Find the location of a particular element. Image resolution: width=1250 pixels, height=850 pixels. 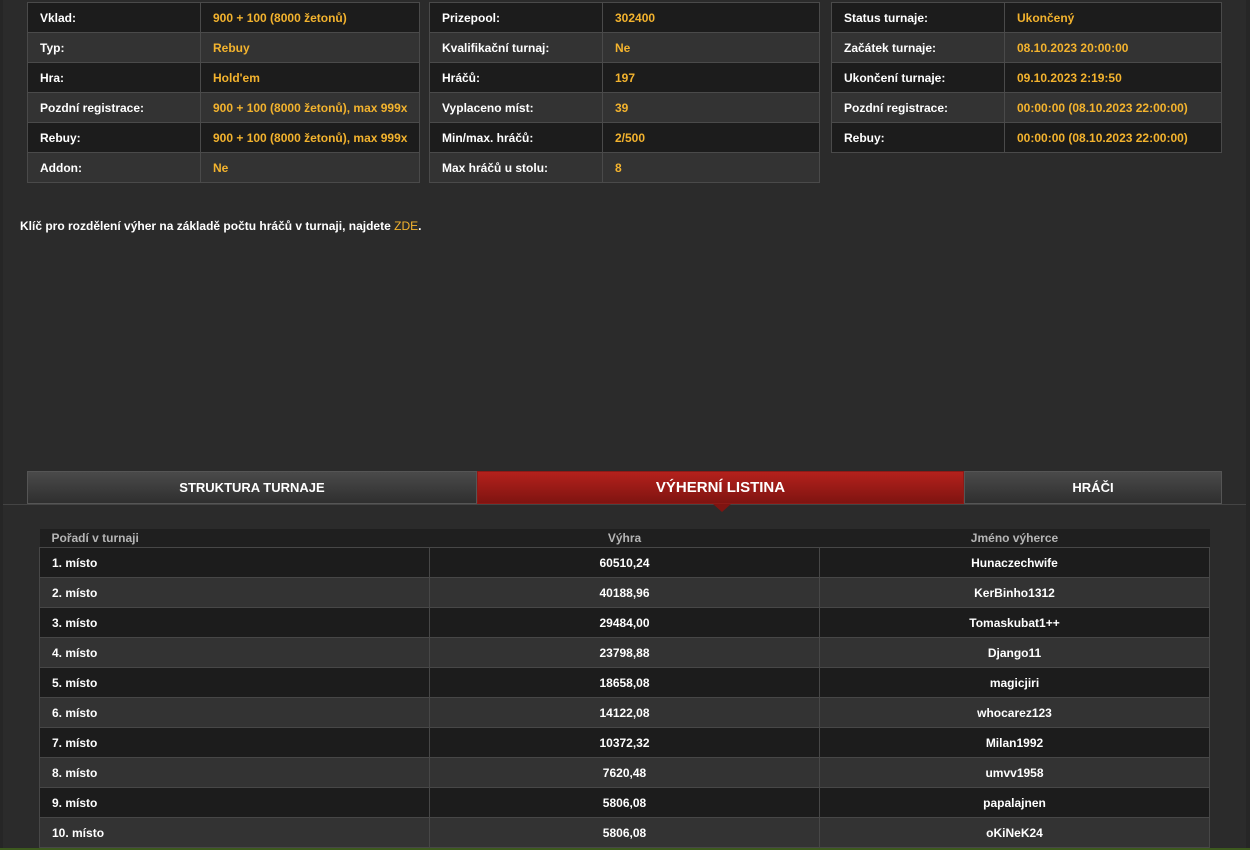

info-value: Hold'em is located at coordinates (310, 77).